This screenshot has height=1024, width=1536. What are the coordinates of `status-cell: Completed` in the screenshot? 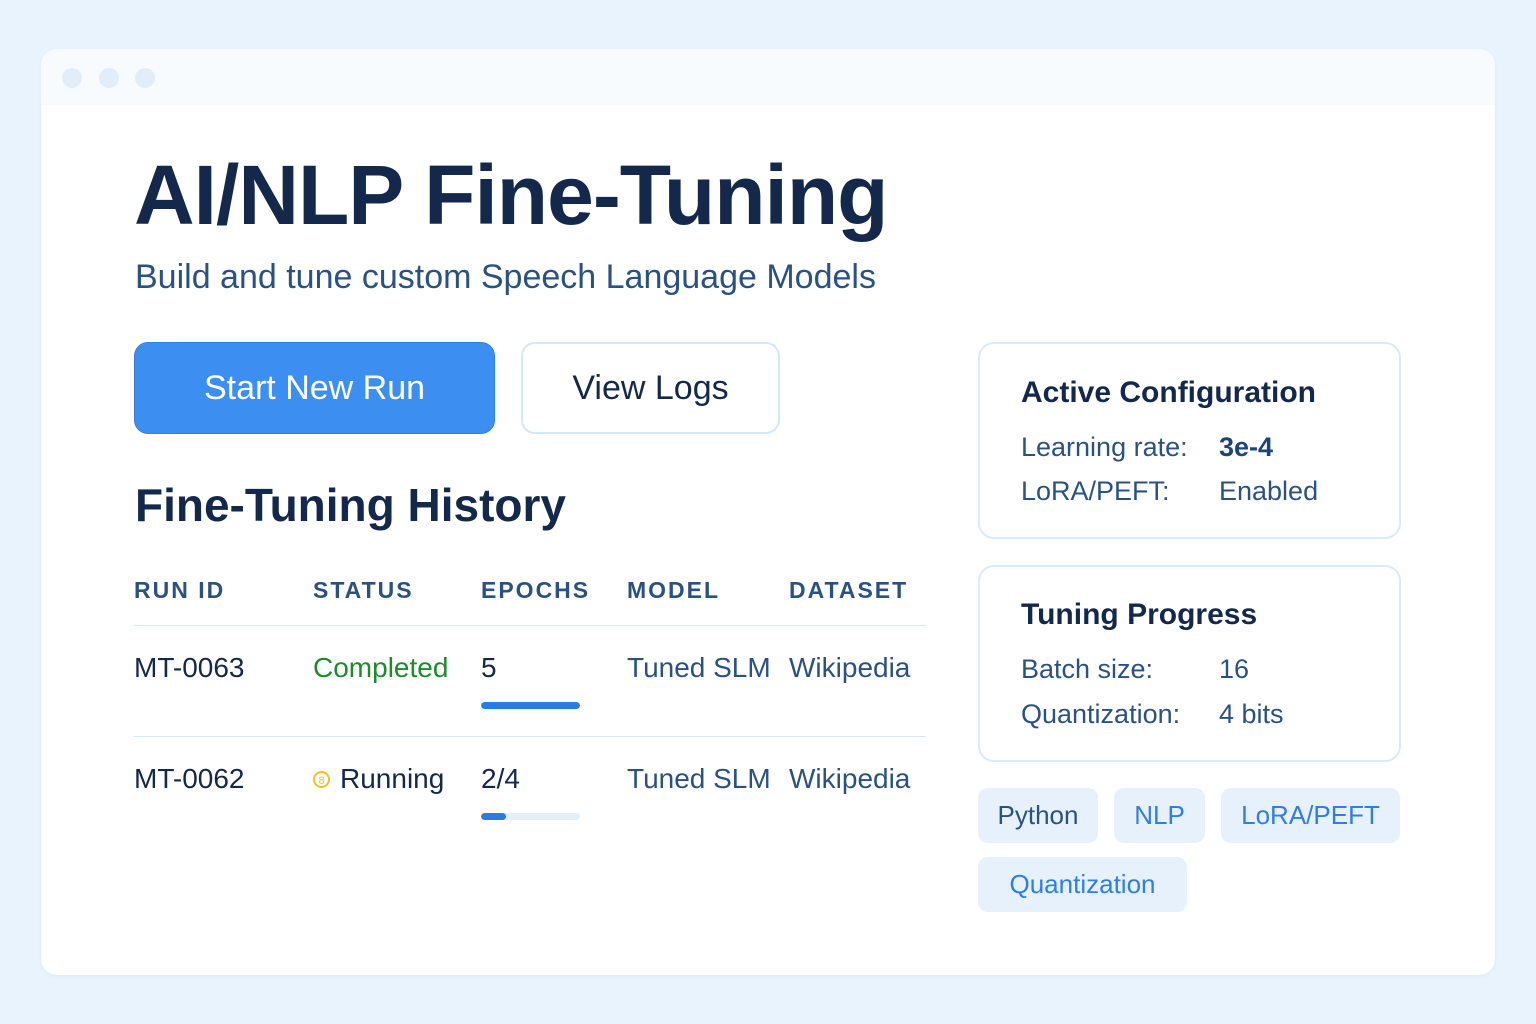 It's located at (381, 667).